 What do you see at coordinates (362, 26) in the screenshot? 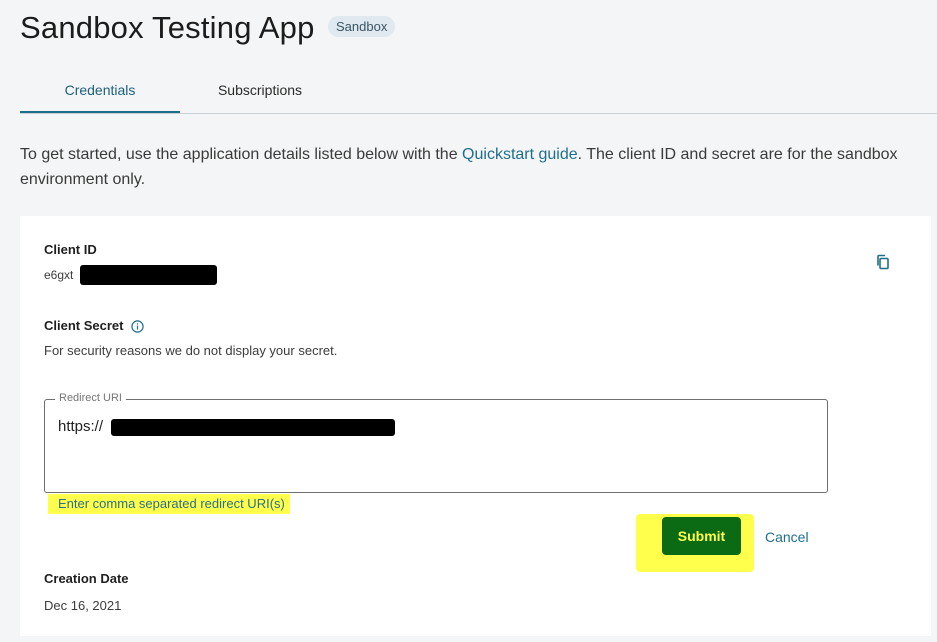
I see `environment-badge: Sandbox` at bounding box center [362, 26].